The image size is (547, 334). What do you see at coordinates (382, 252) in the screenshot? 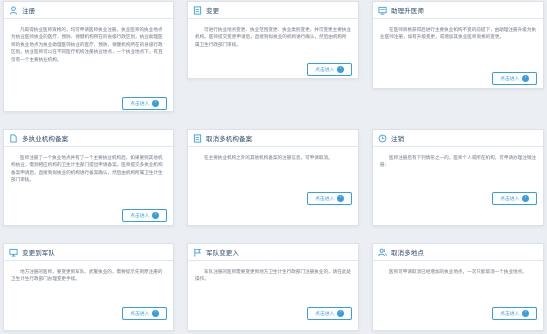
I see `people-icon` at bounding box center [382, 252].